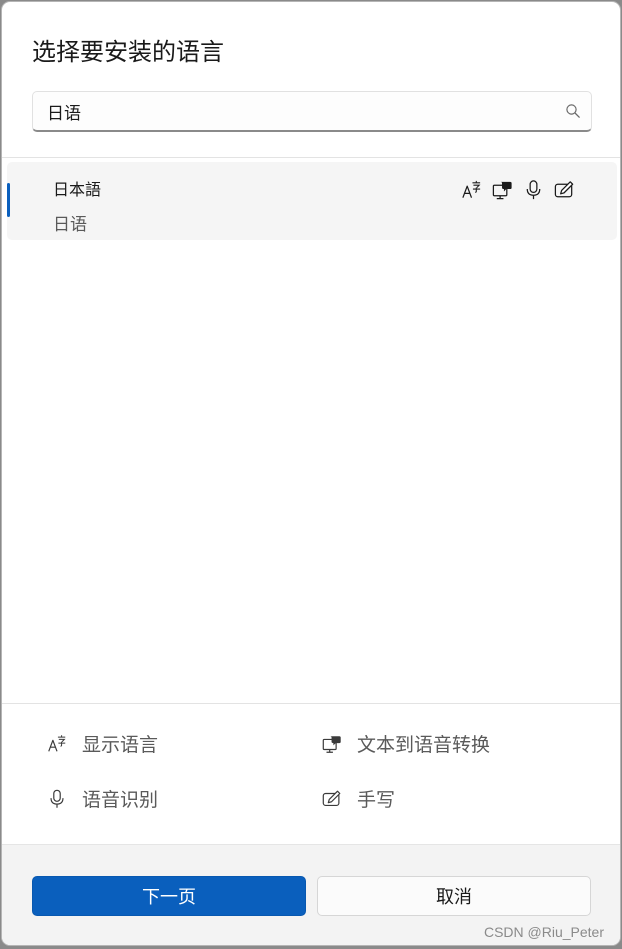 The width and height of the screenshot is (622, 949). I want to click on dialog-title: 选择要安装的语言, so click(128, 52).